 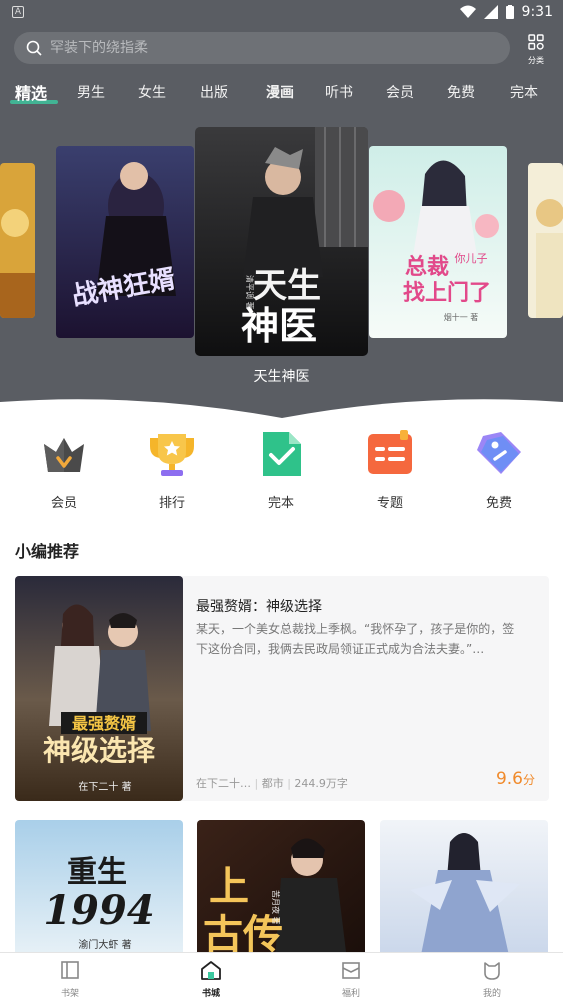 I want to click on quick-link-topics: 专题, so click(x=390, y=469).